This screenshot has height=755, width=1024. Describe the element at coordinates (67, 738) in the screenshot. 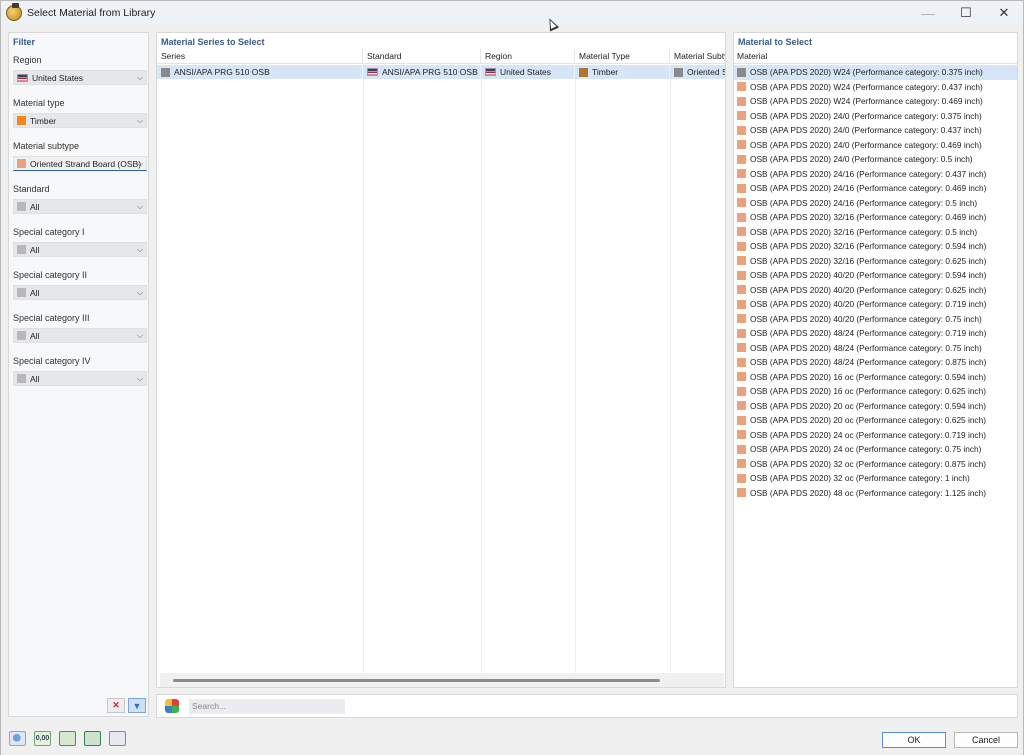

I see `import-icon` at that location.